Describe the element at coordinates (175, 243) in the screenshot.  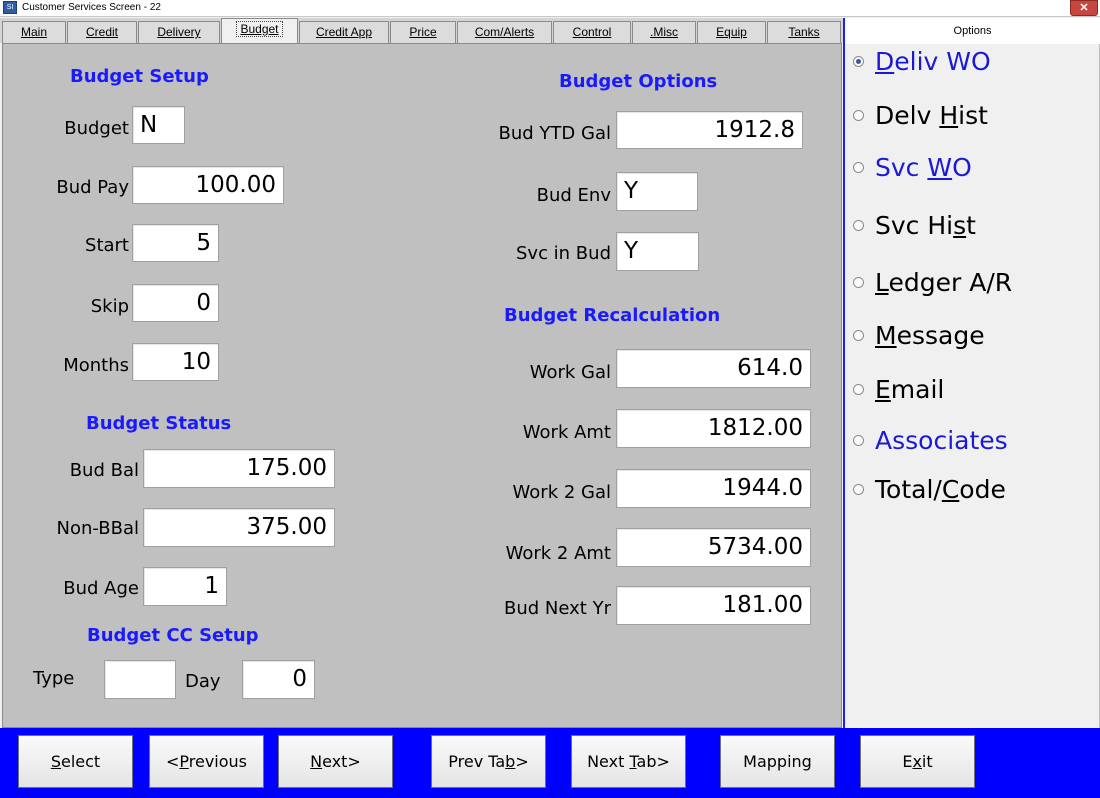
I see `start-field: 5` at that location.